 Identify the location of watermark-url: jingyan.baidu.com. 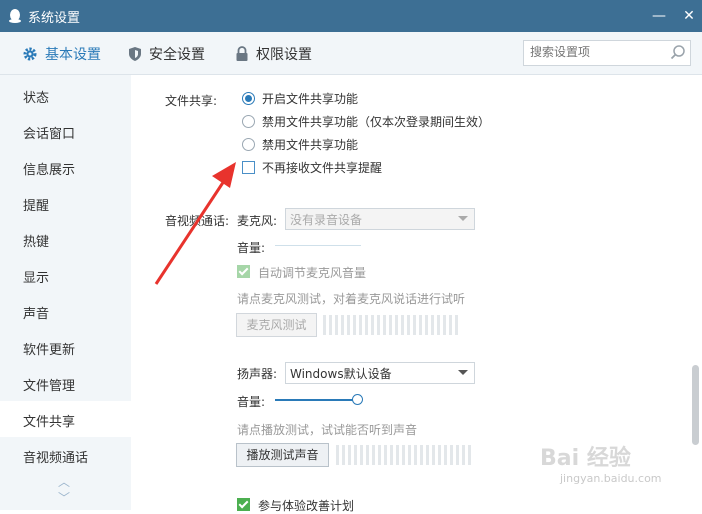
(611, 478).